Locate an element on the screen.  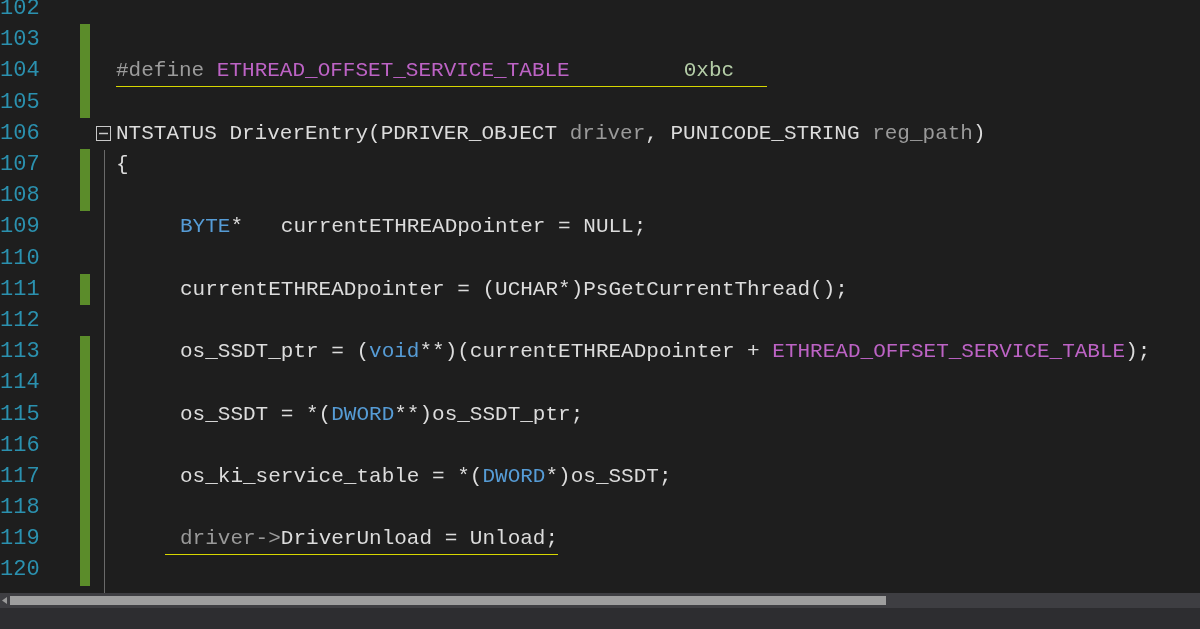
horizontal-scrollbar is located at coordinates (600, 600).